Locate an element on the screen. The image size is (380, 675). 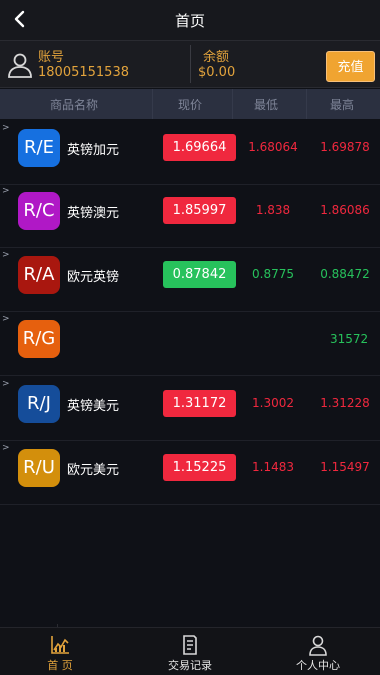
tab-trade-records: 交易记录 is located at coordinates (190, 651).